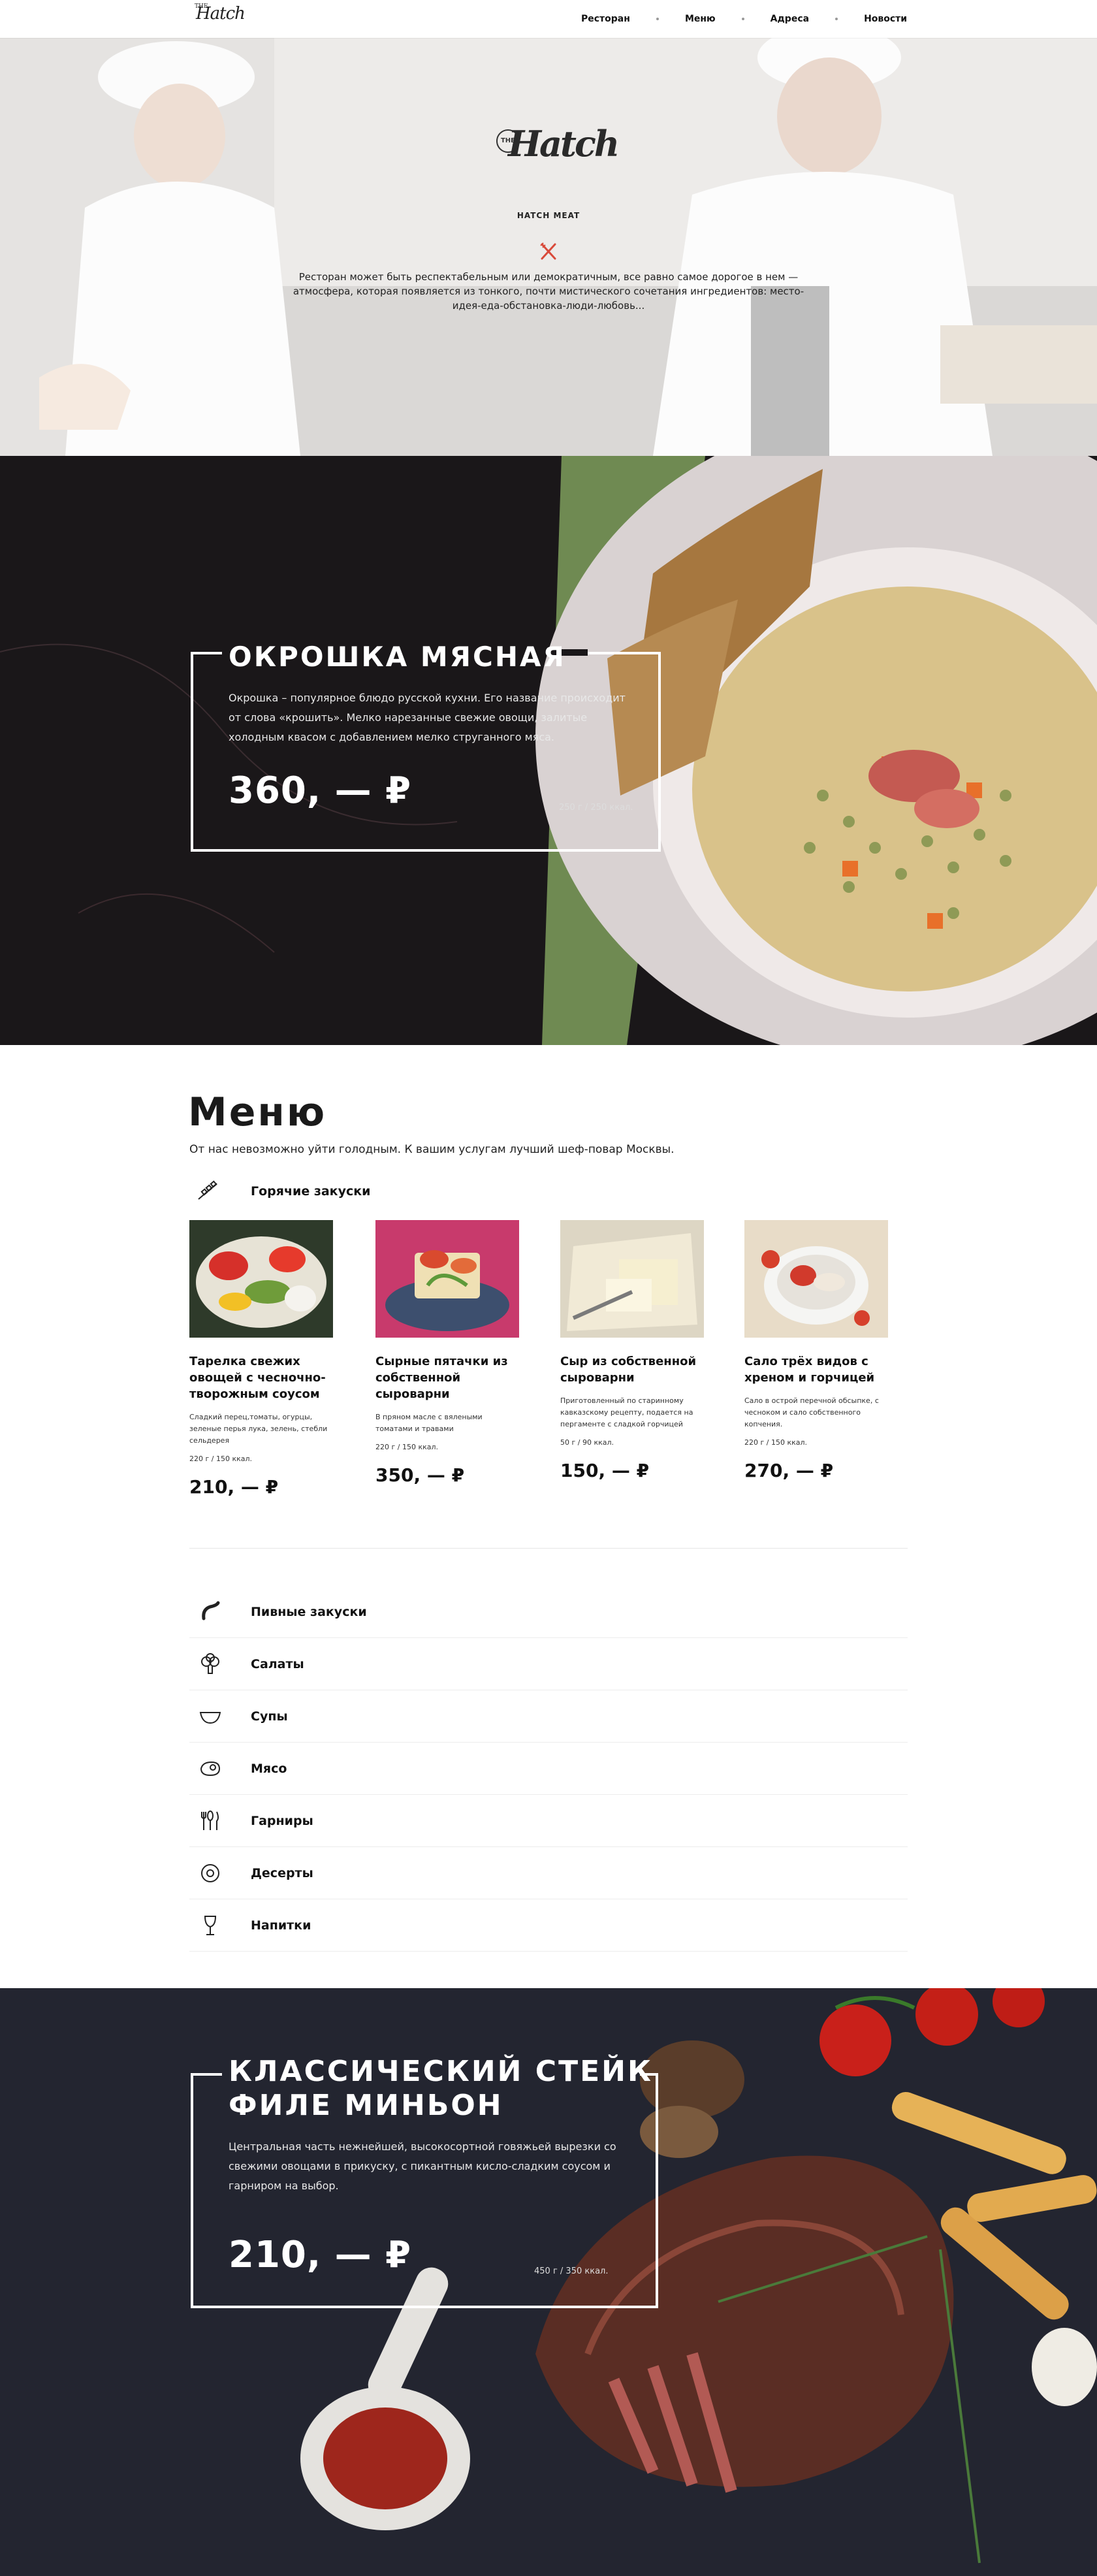 The height and width of the screenshot is (2576, 1097). I want to click on category-list: Пивные закуски Салаты Супы Мясо Гарниры, so click(548, 1769).